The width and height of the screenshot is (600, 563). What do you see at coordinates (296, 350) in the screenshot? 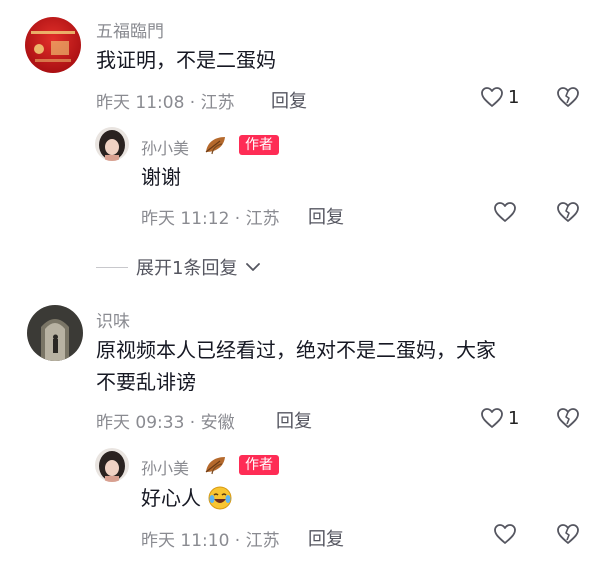
I see `comment-text-line-1: 原视频本人已经看过，绝对不是二蛋妈，大家` at bounding box center [296, 350].